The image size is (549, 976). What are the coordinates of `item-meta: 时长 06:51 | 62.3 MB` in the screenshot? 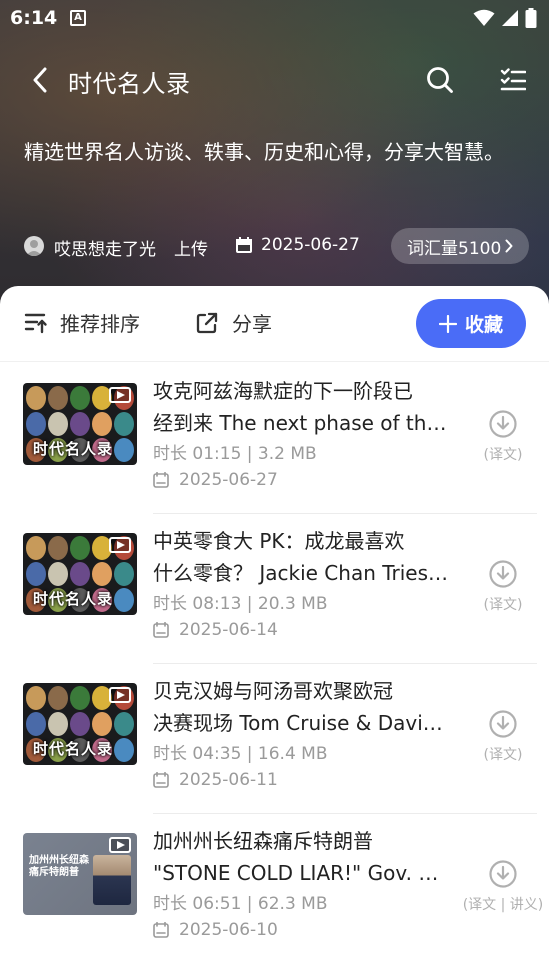 It's located at (240, 904).